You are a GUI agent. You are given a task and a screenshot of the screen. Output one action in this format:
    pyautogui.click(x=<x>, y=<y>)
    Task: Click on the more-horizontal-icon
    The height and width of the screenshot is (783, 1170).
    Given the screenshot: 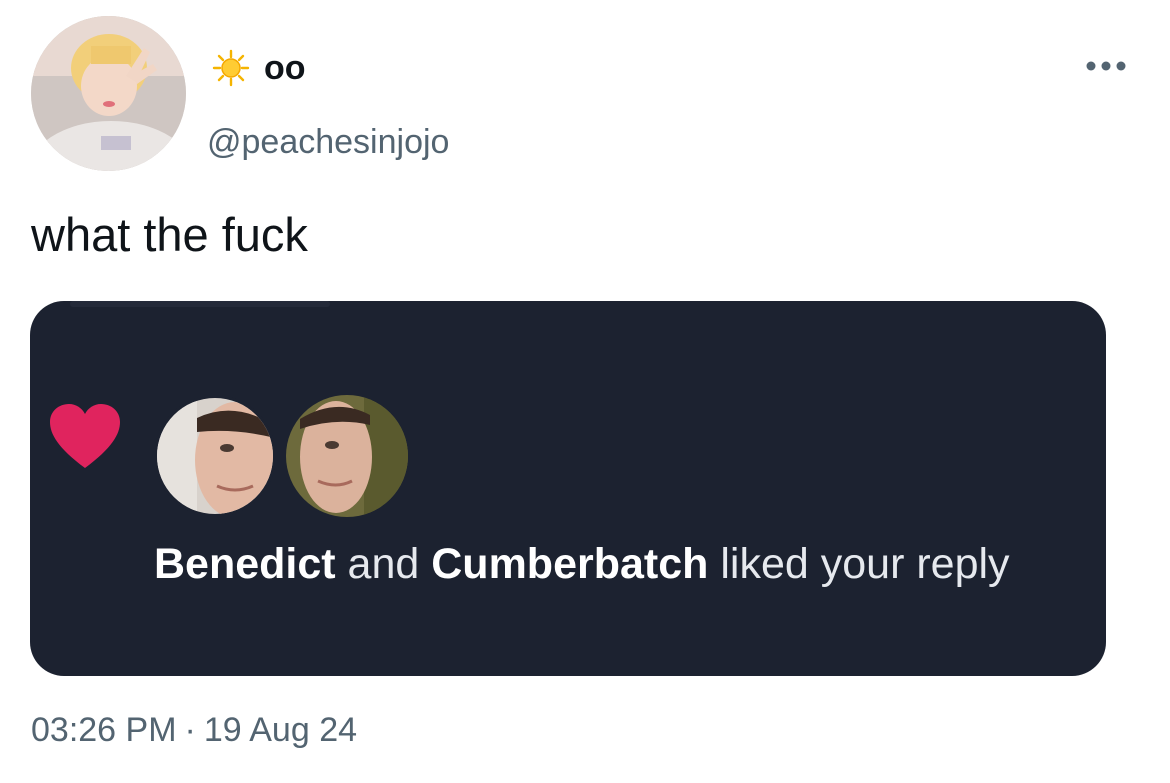 What is the action you would take?
    pyautogui.click(x=1106, y=66)
    